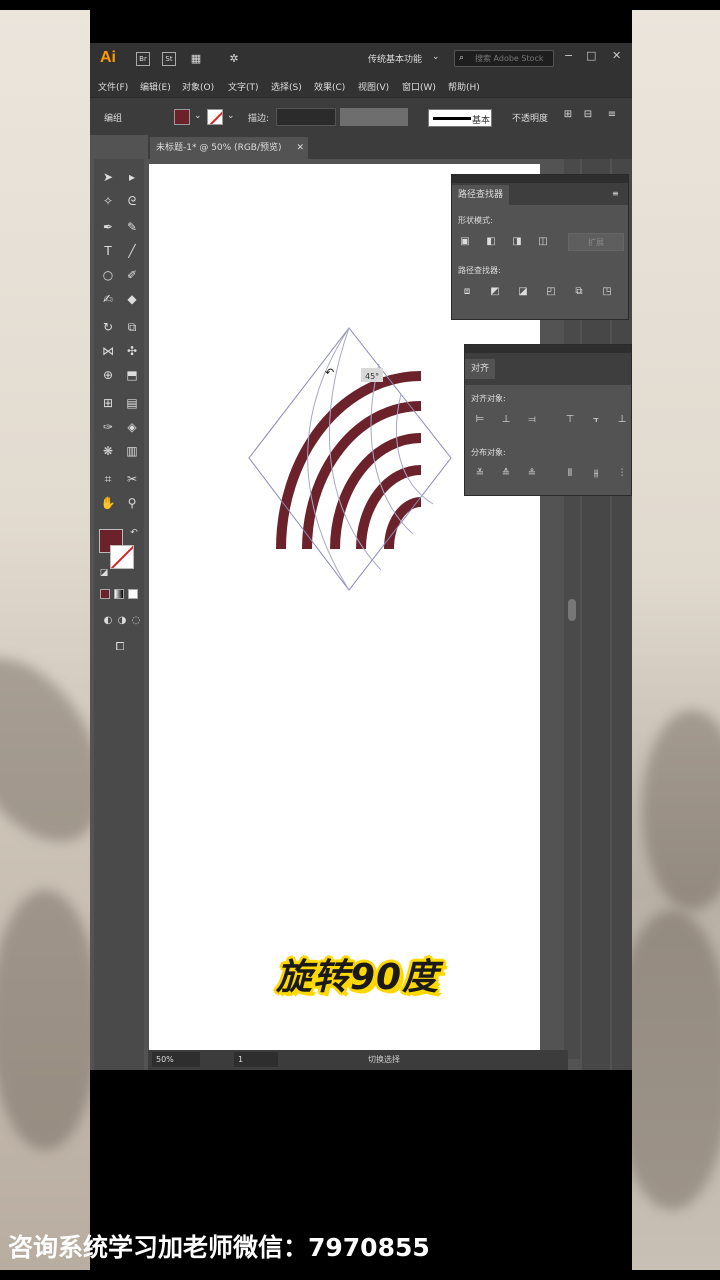 This screenshot has height=1280, width=720. What do you see at coordinates (506, 420) in the screenshot?
I see `align-hcenter-icon: ⊥` at bounding box center [506, 420].